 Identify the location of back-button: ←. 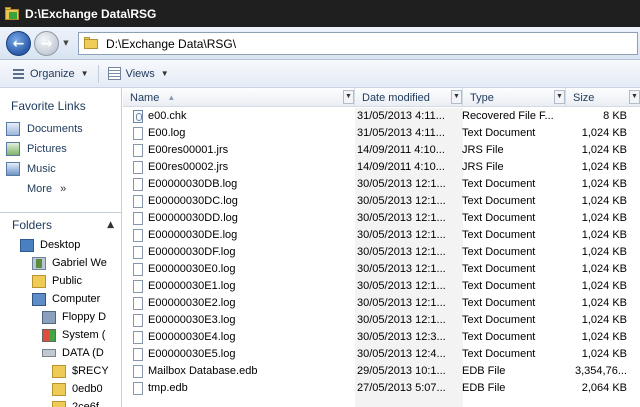
(18, 43).